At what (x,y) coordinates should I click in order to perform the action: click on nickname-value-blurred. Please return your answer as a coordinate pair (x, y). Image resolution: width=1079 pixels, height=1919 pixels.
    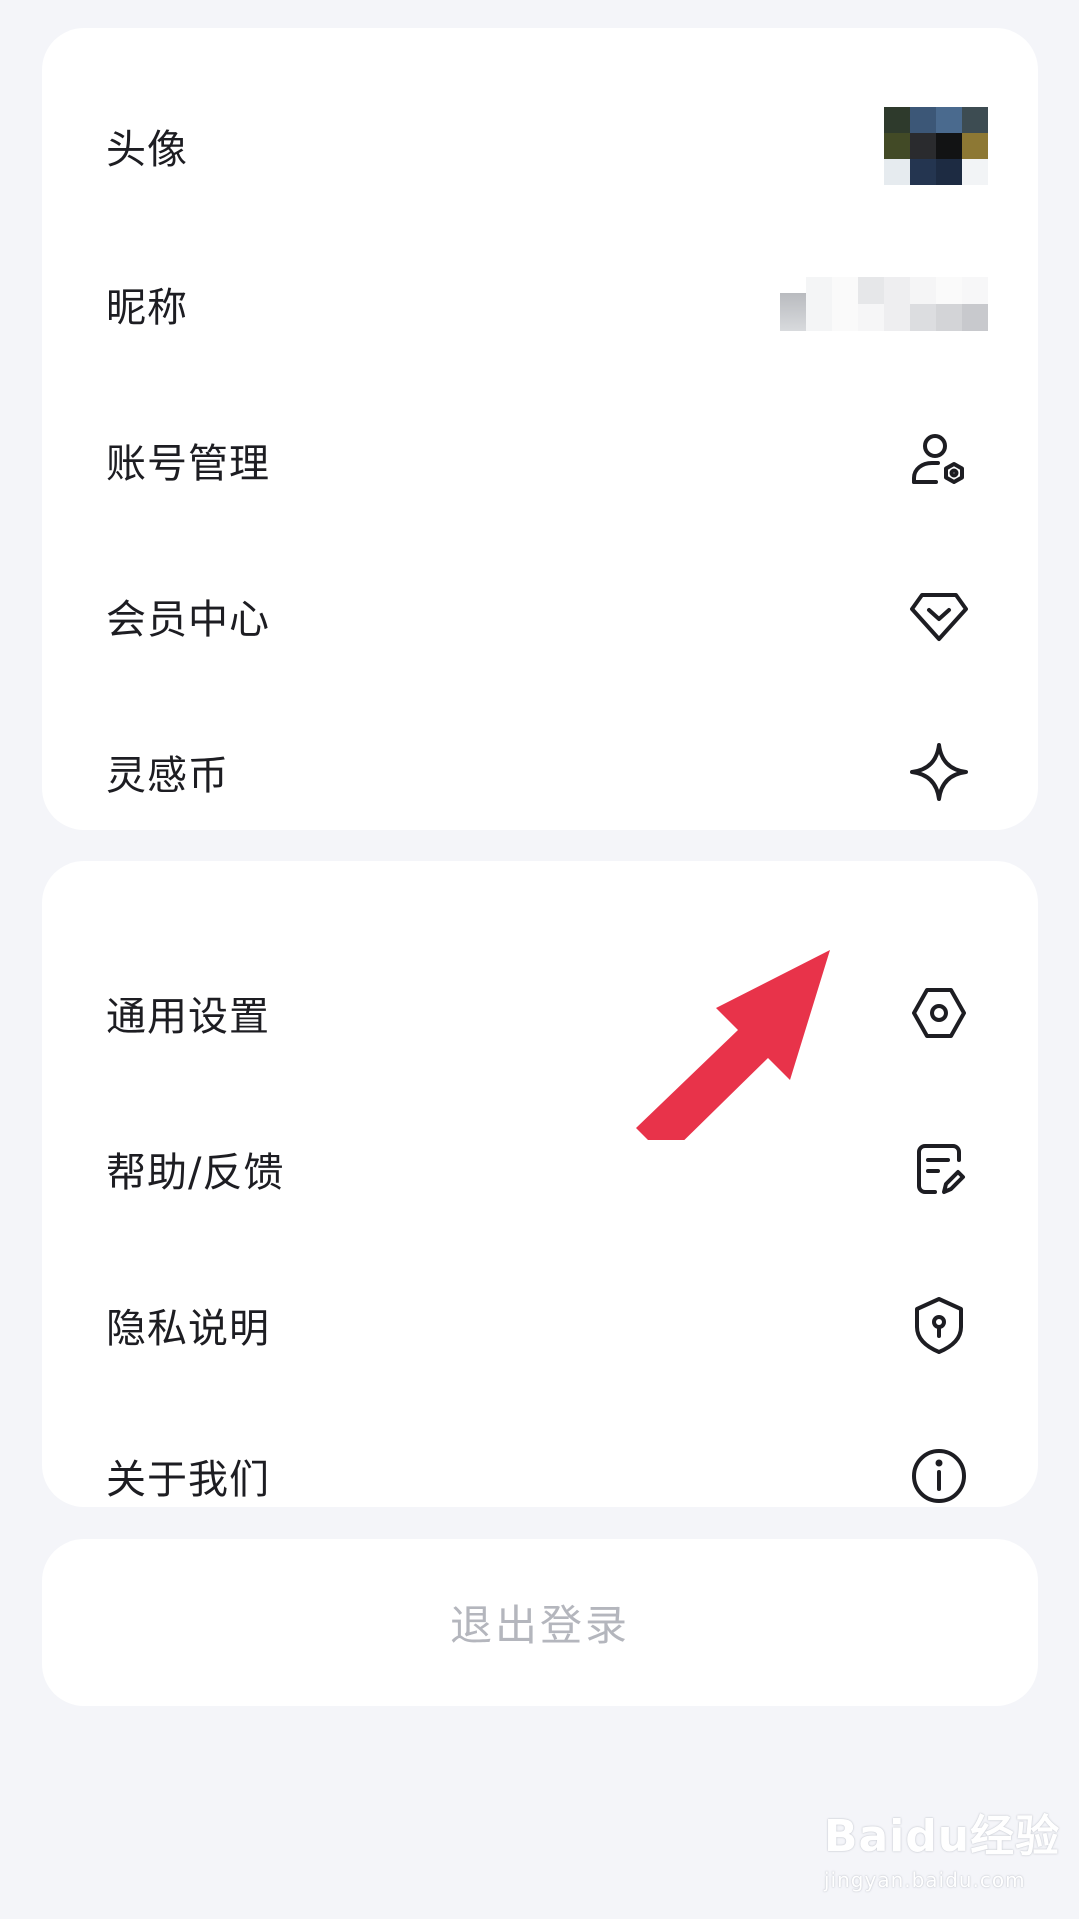
    Looking at the image, I should click on (868, 304).